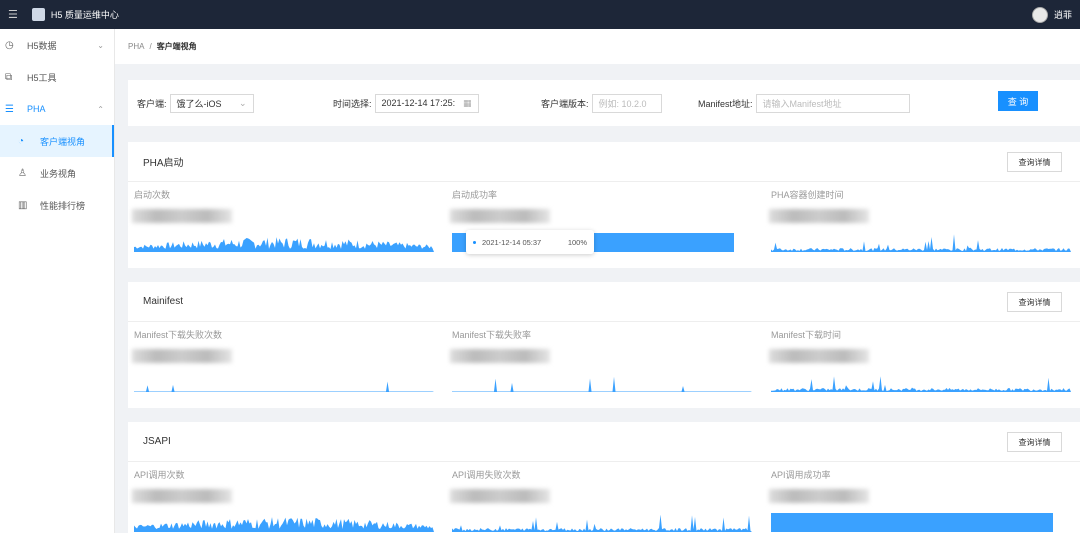 The width and height of the screenshot is (1080, 533). Describe the element at coordinates (281, 220) in the screenshot. I see `metric-panel: 启动次数` at that location.